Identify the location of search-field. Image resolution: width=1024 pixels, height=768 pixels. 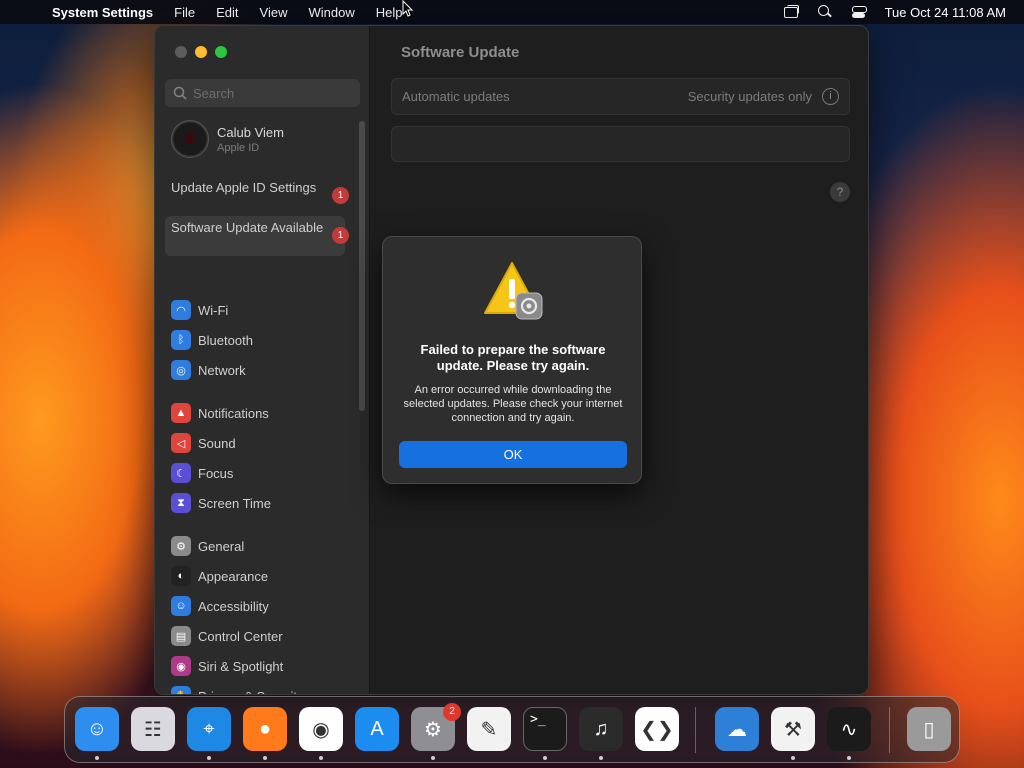
(262, 93).